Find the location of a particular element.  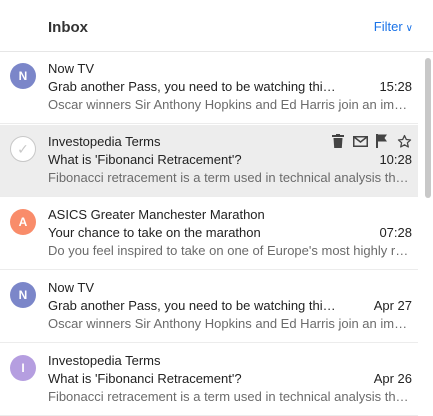

message-time: 07:28 is located at coordinates (395, 232).